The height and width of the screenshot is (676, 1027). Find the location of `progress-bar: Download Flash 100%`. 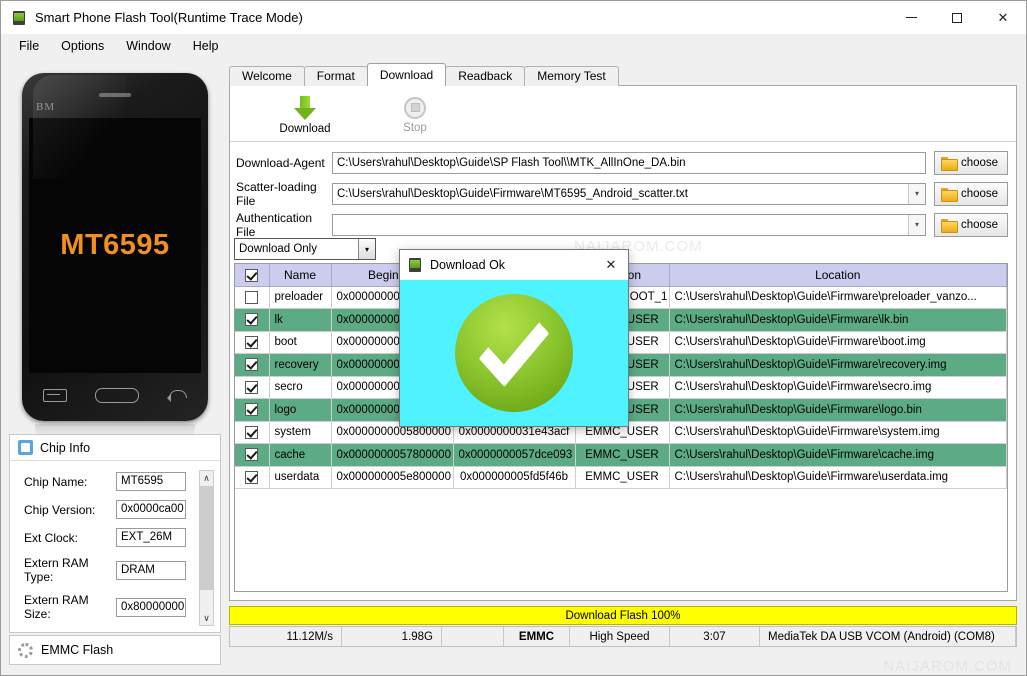

progress-bar: Download Flash 100% is located at coordinates (623, 615).